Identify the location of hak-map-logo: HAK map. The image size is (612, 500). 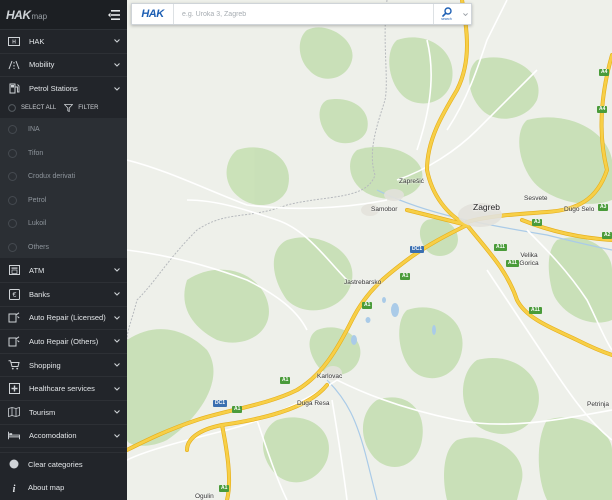
(26, 15).